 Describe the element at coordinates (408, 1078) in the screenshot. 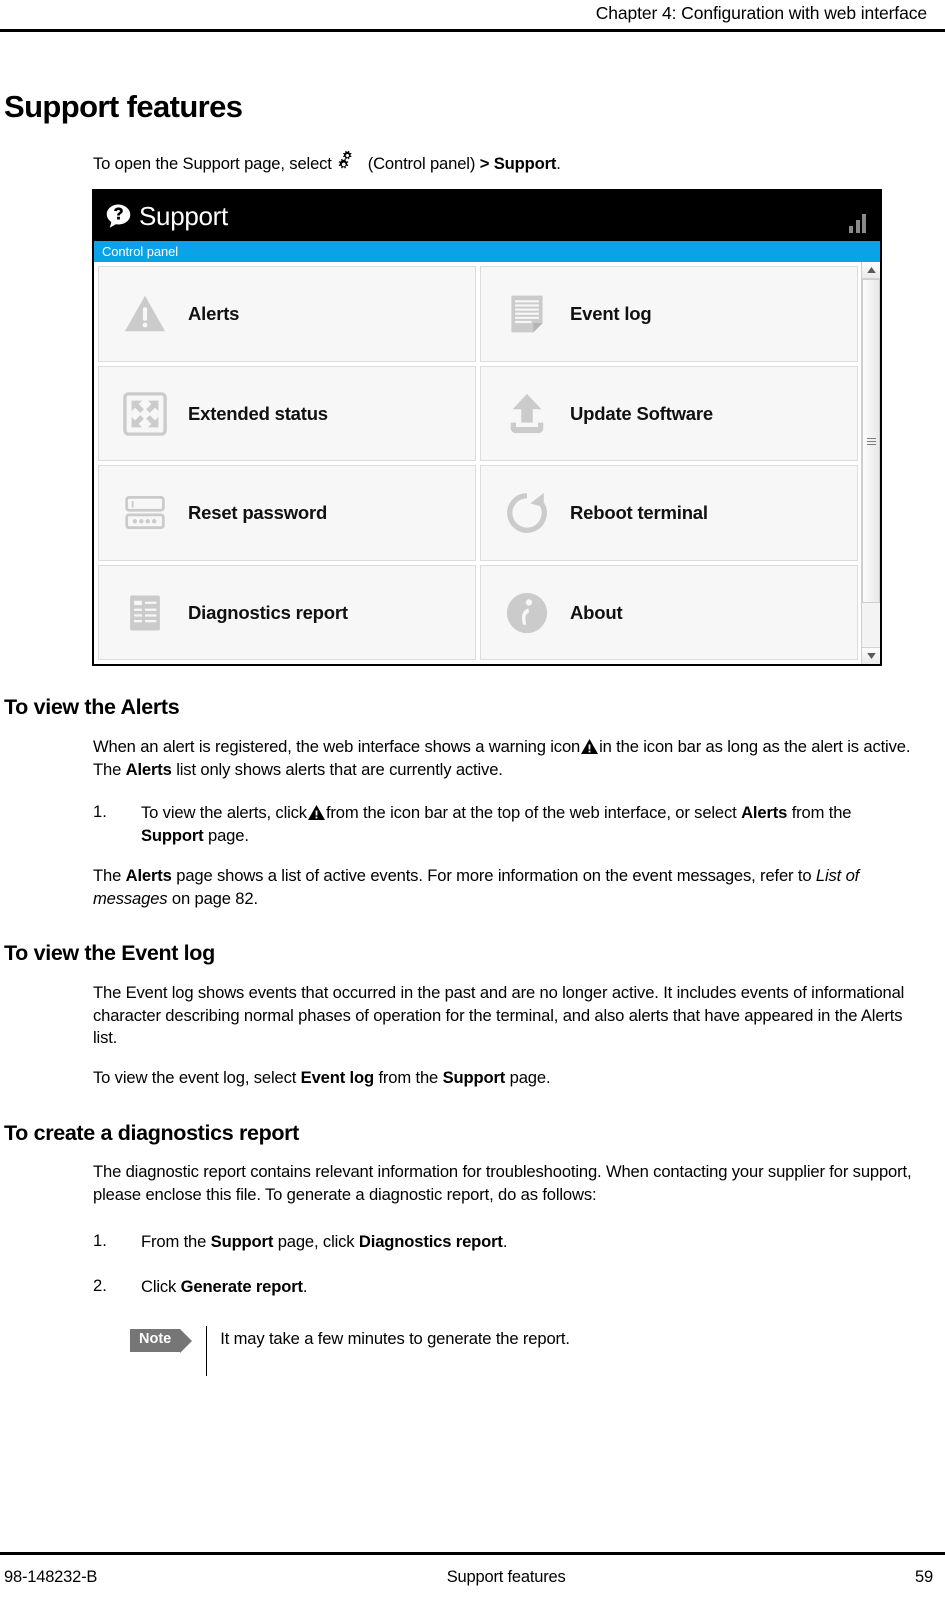

I see `eventlog-p2-b: from the` at that location.